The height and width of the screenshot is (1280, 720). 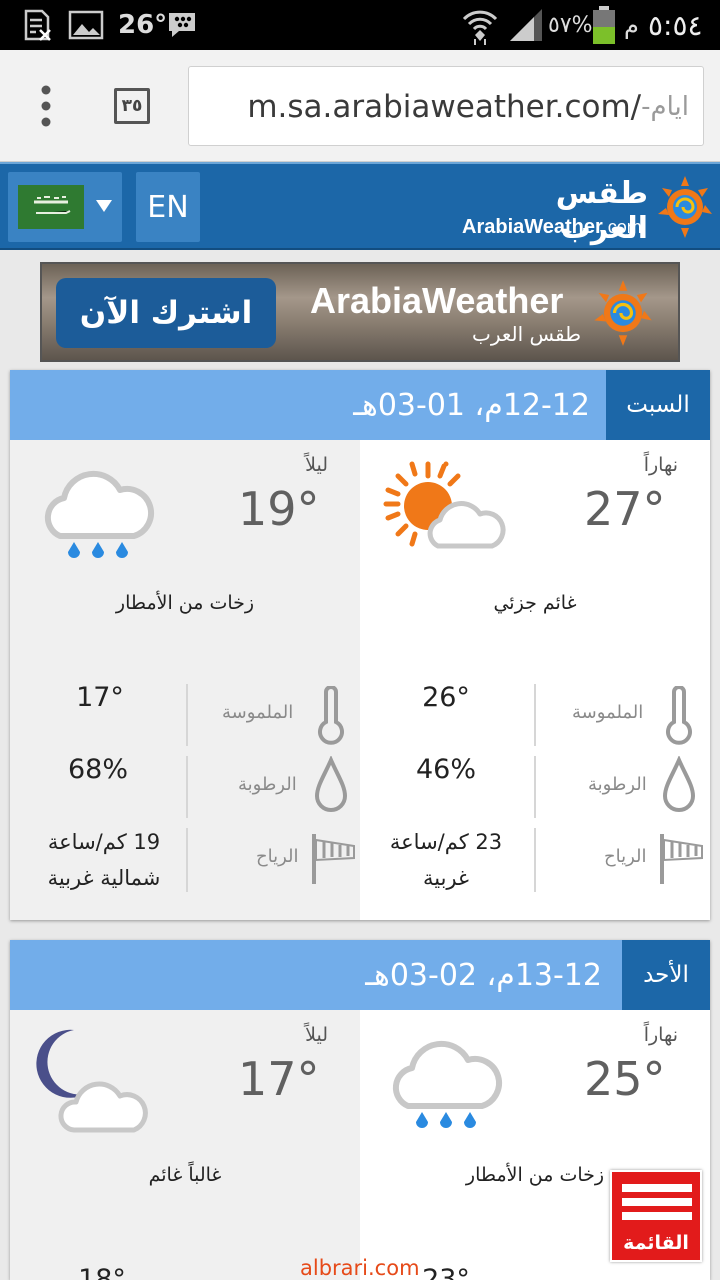 What do you see at coordinates (279, 509) in the screenshot?
I see `night-temp: 19°` at bounding box center [279, 509].